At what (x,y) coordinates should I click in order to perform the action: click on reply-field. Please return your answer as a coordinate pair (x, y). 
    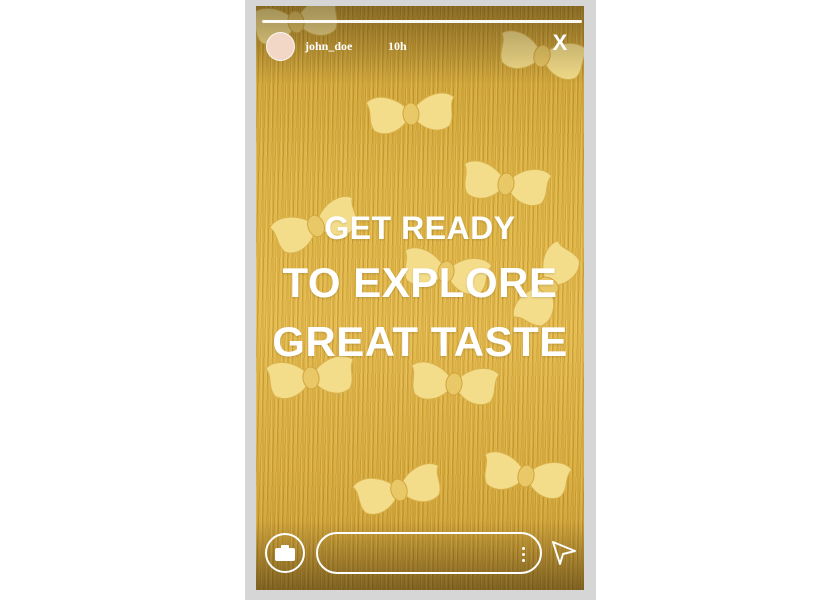
    Looking at the image, I should click on (429, 553).